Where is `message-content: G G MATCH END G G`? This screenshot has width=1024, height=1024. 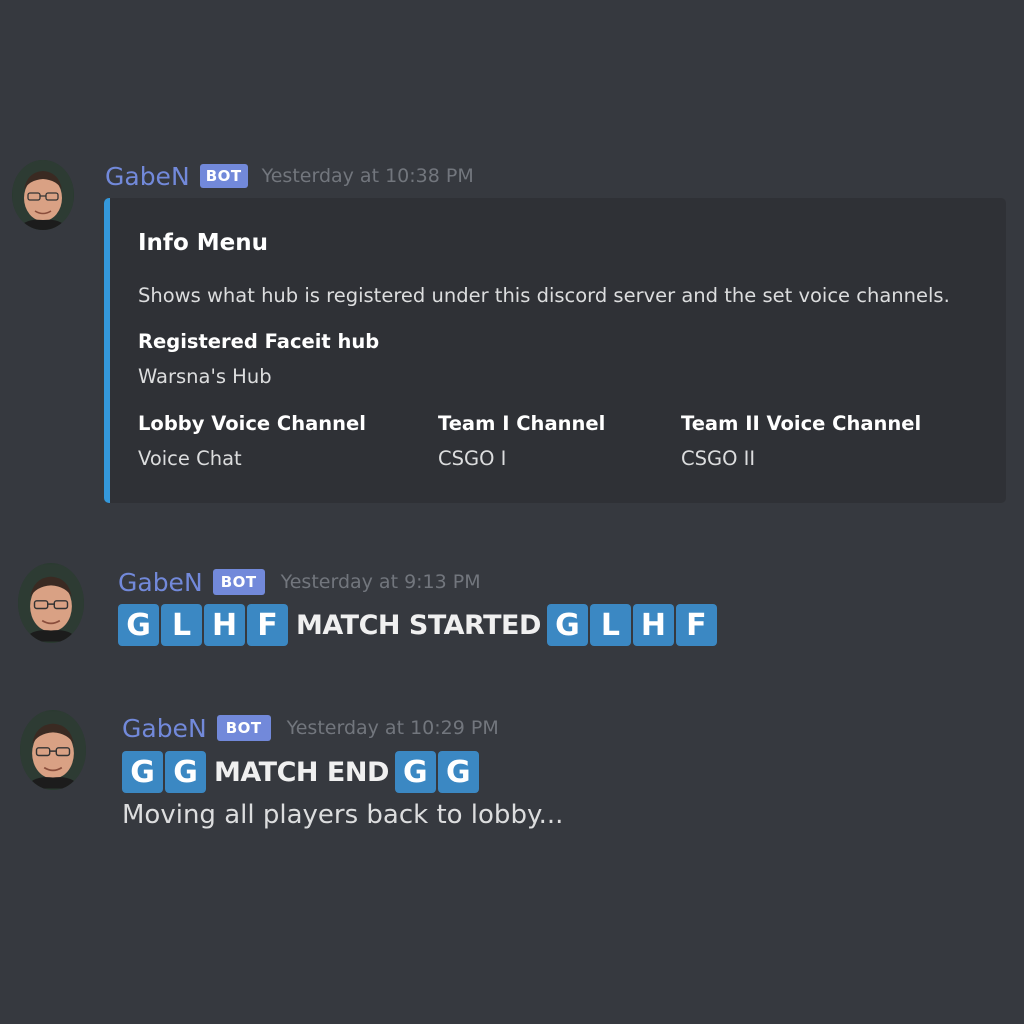
message-content: G G MATCH END G G is located at coordinates (301, 772).